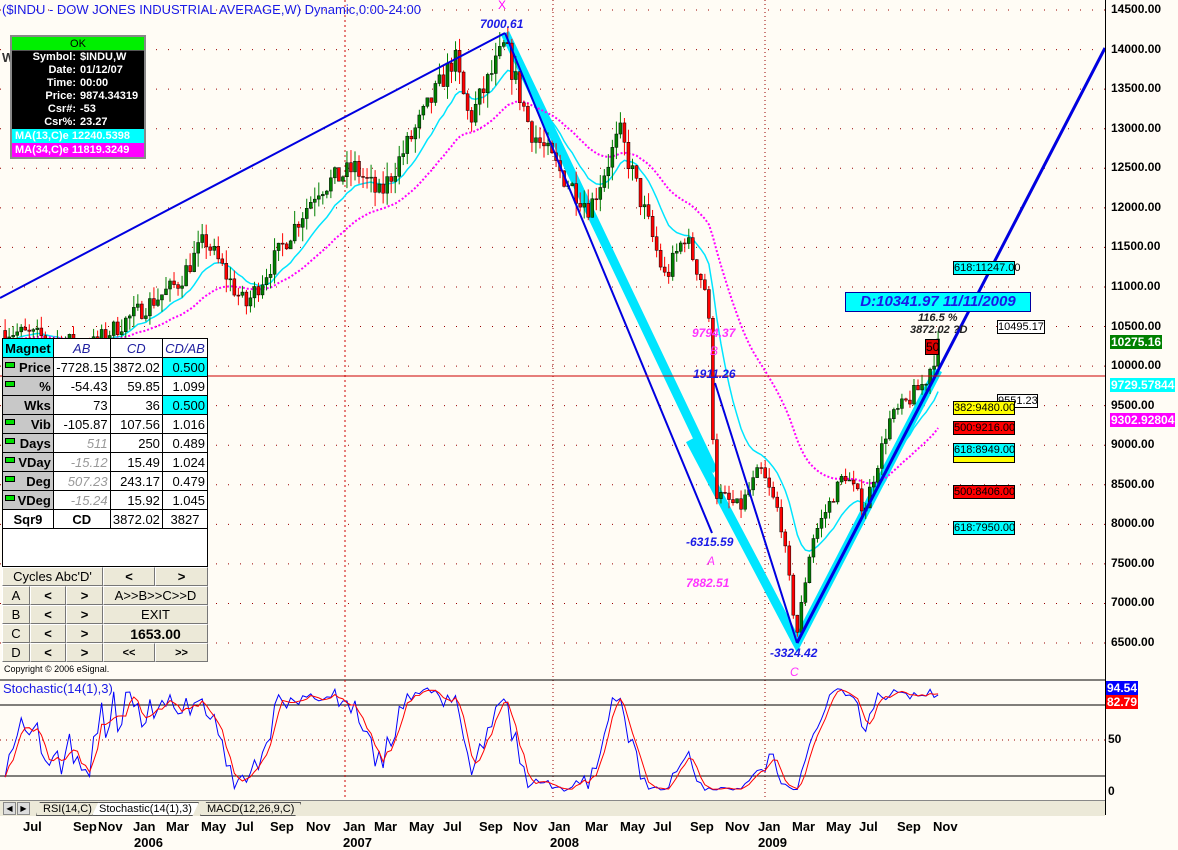 Image resolution: width=1178 pixels, height=850 pixels. I want to click on row-label: VDay, so click(28, 462).